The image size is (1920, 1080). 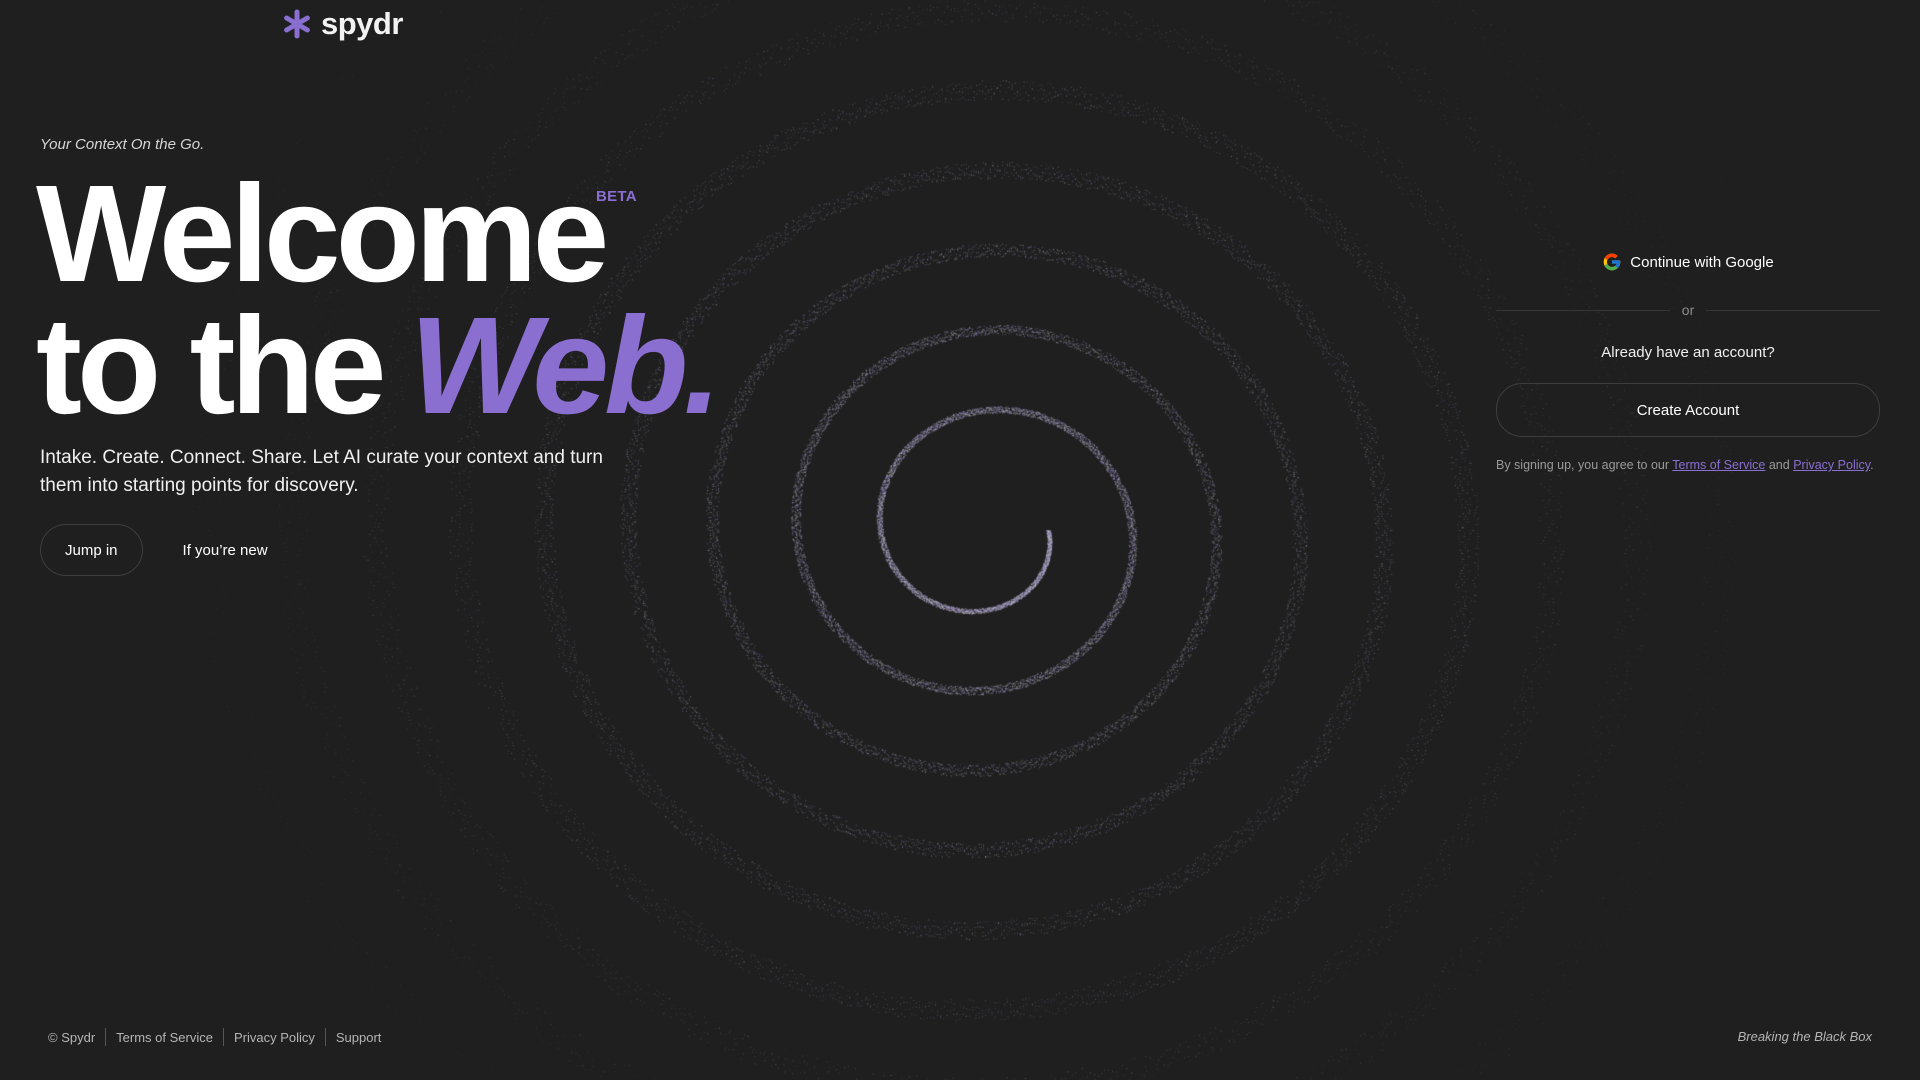 What do you see at coordinates (1688, 352) in the screenshot?
I see `have-account-link: Already have an account?` at bounding box center [1688, 352].